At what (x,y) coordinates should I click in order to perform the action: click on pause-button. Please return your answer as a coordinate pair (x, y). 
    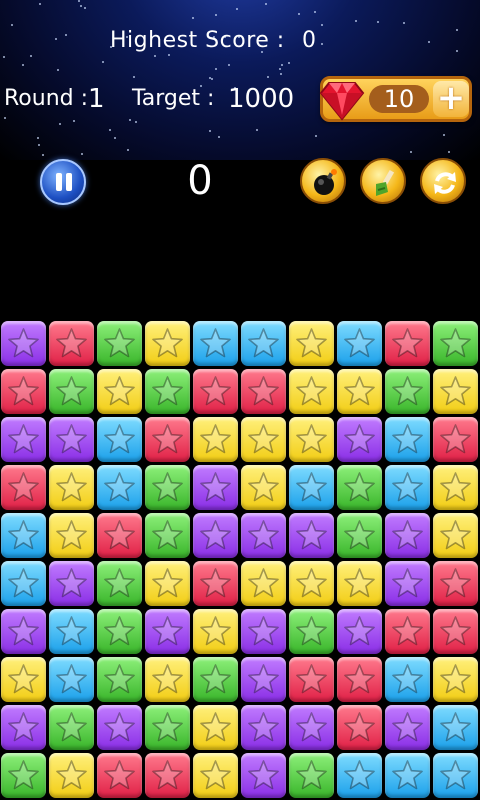
    Looking at the image, I should click on (63, 182).